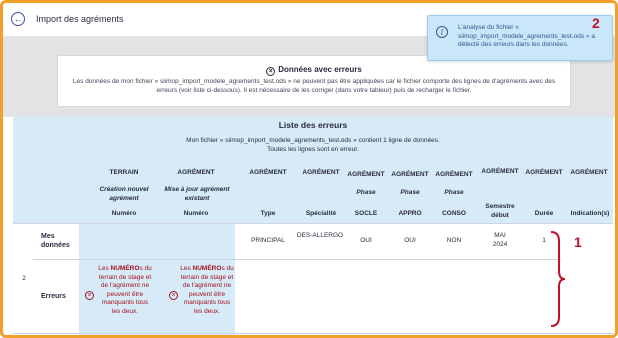  I want to click on row-index: 2, so click(24, 278).